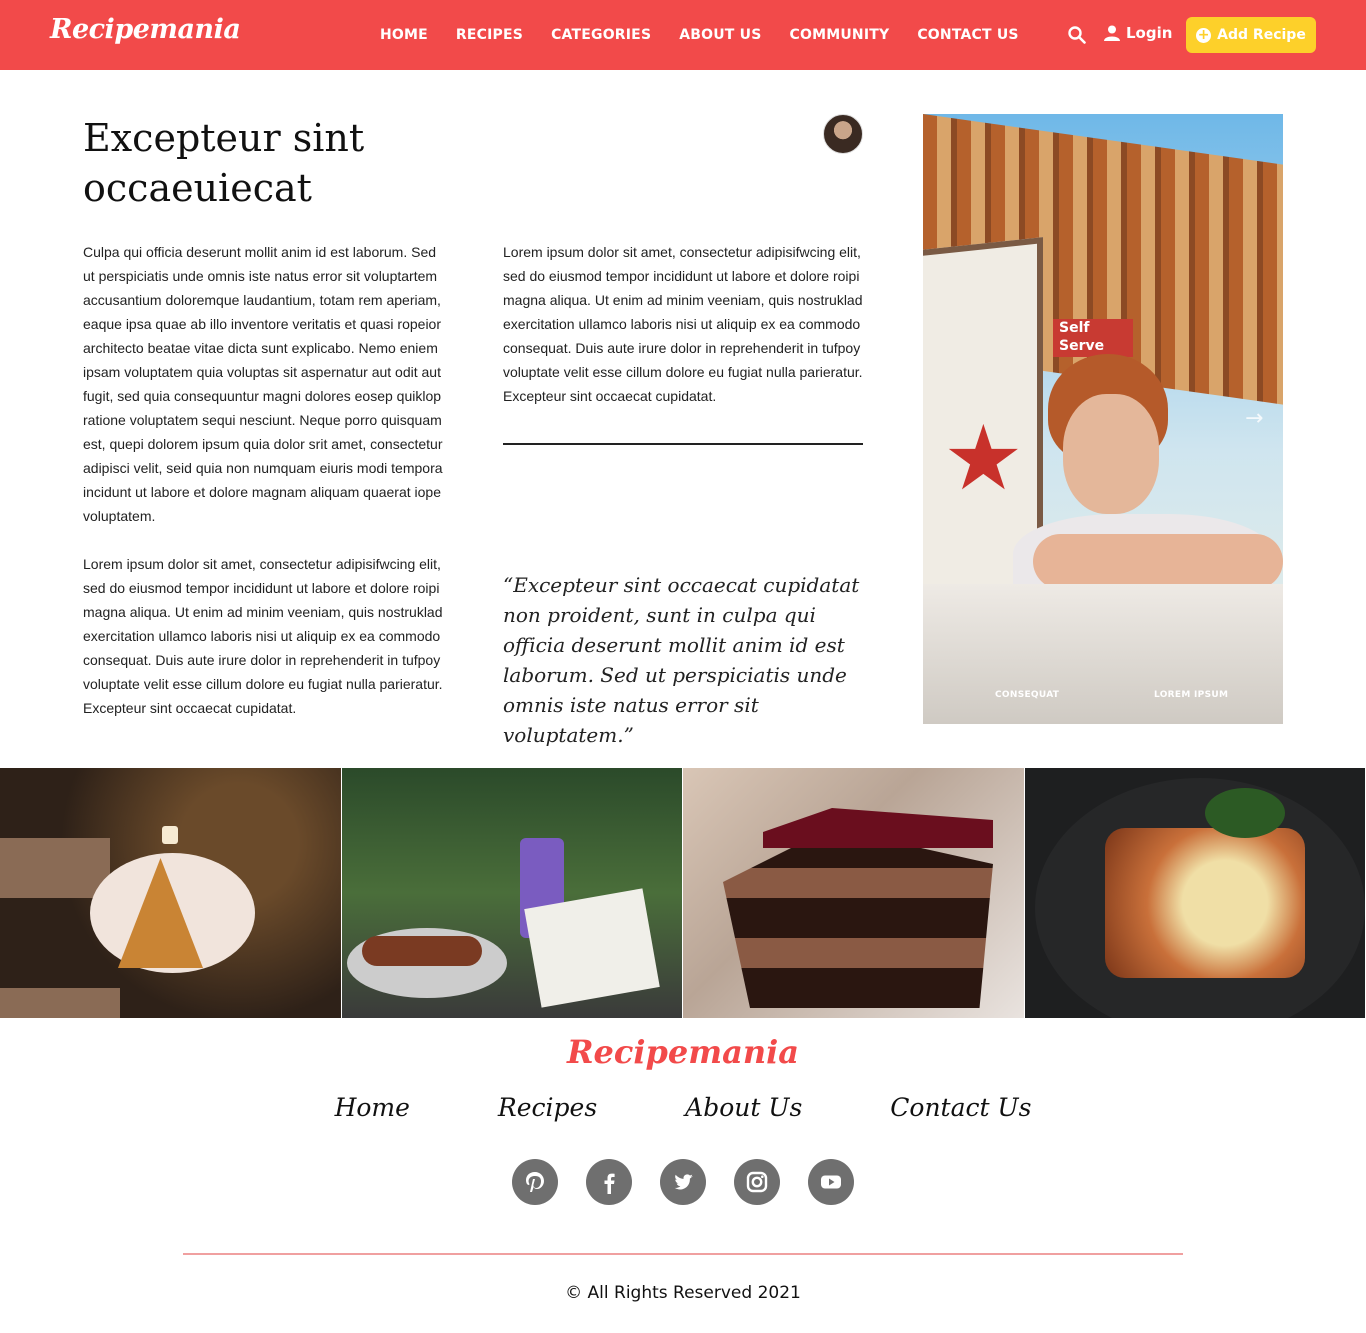 The height and width of the screenshot is (1333, 1366). I want to click on pinterest-icon, so click(535, 1182).